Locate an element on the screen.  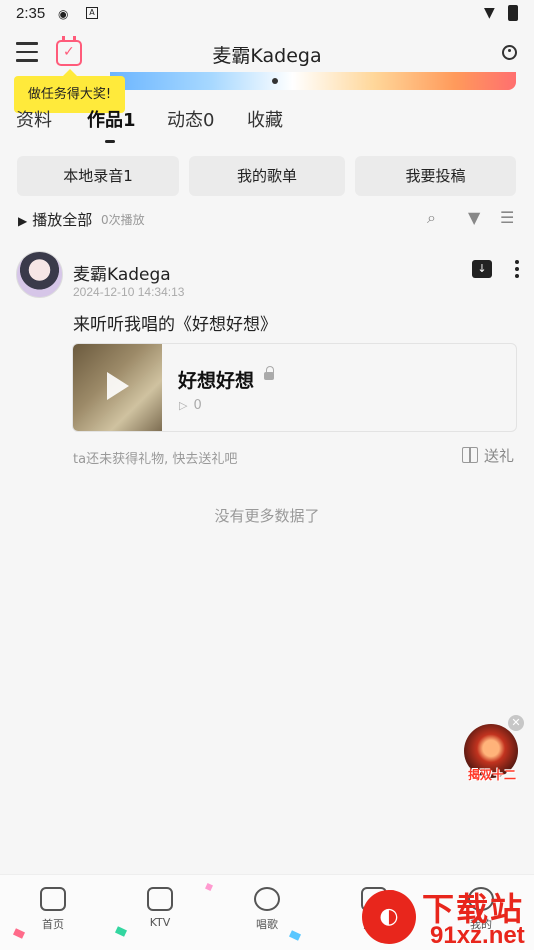
tab-dynamics: 动态0 is located at coordinates (190, 119).